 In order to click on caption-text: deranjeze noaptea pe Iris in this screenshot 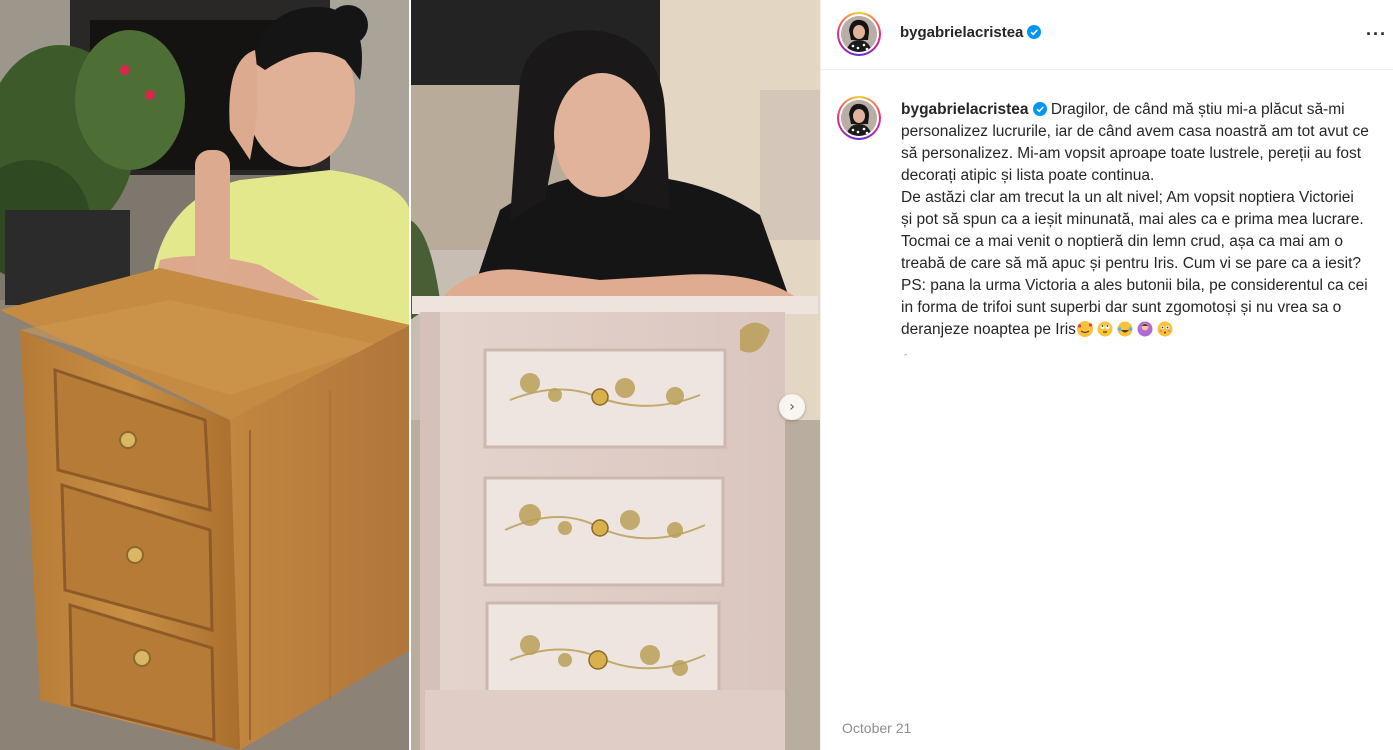, I will do `click(988, 329)`.